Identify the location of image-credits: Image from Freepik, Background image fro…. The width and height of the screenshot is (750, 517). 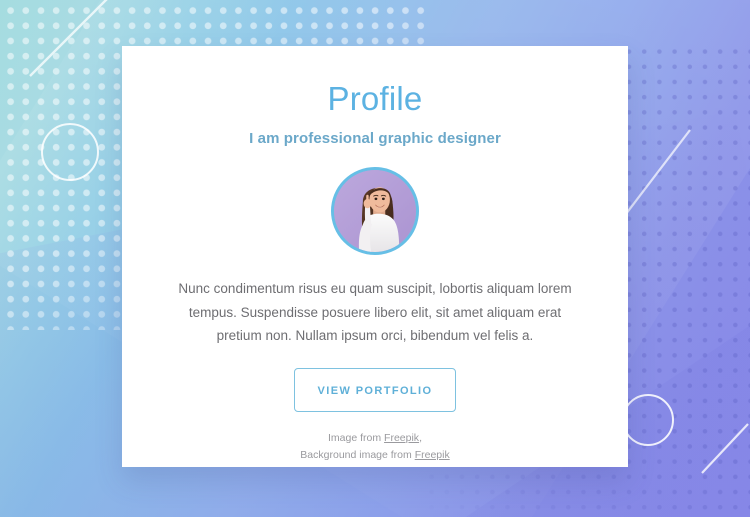
(375, 438).